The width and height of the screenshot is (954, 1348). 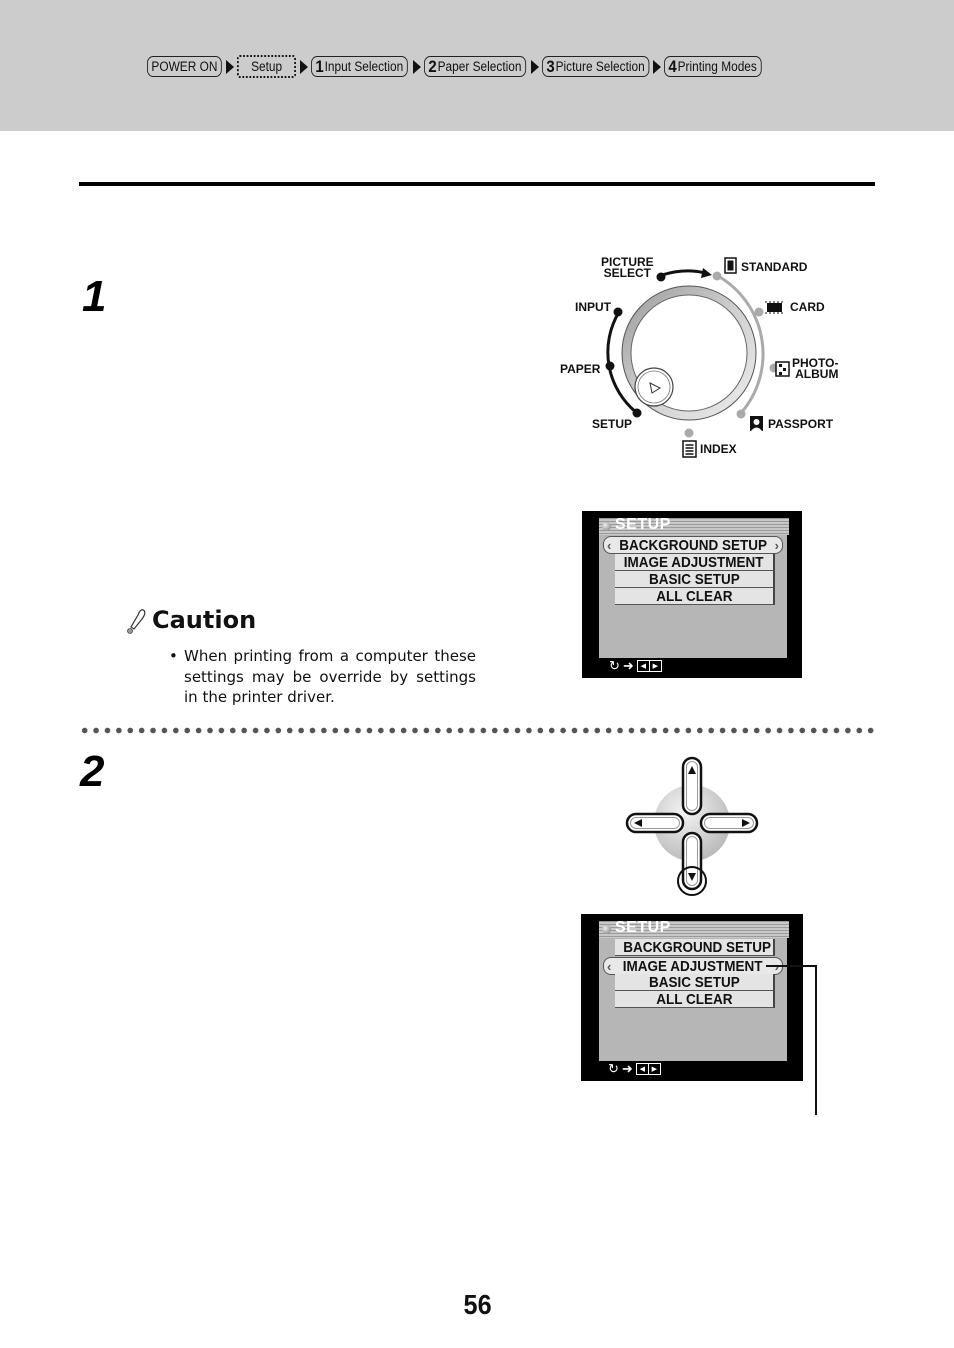 What do you see at coordinates (689, 353) in the screenshot?
I see `dial-knob` at bounding box center [689, 353].